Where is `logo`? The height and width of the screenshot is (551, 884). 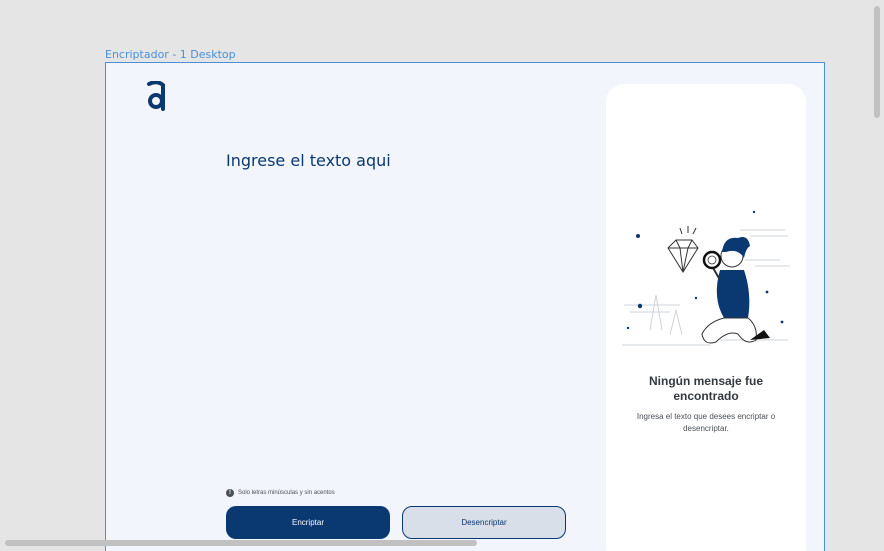
logo is located at coordinates (156, 96).